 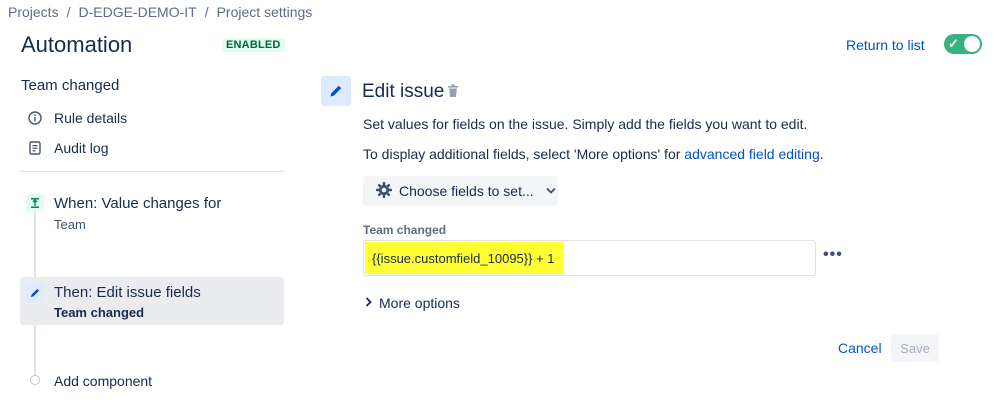 What do you see at coordinates (589, 258) in the screenshot?
I see `team-changed-field: {{issue.customfield_10095}} + 1` at bounding box center [589, 258].